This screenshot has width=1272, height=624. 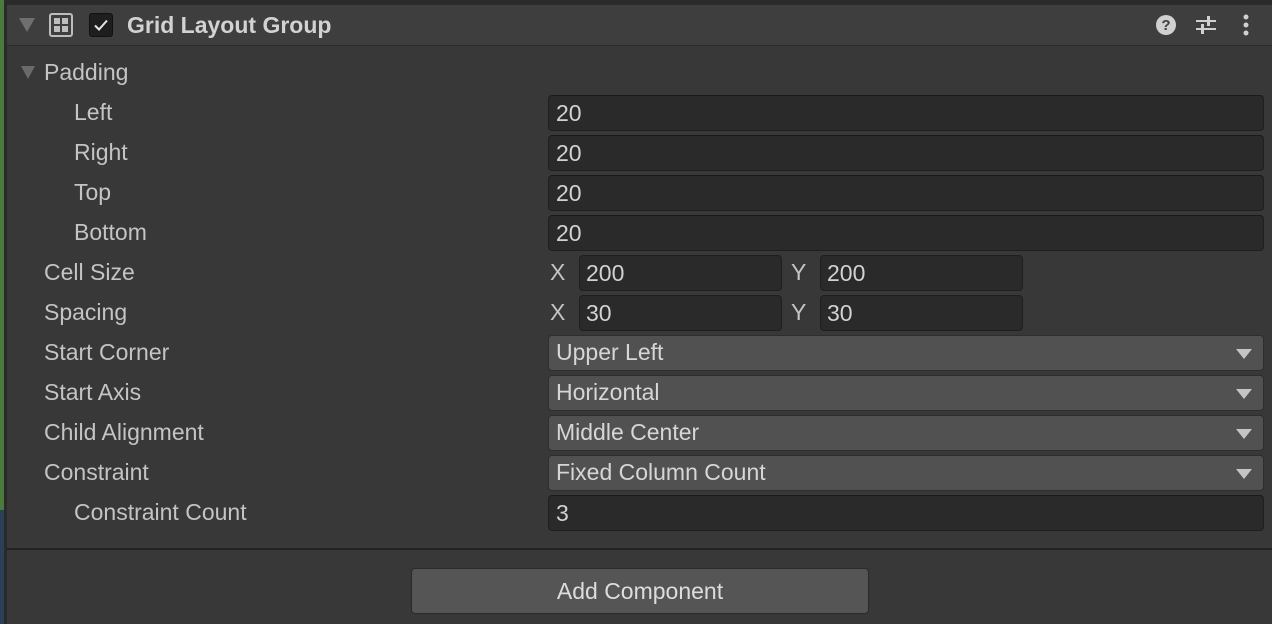 I want to click on checkmark-icon, so click(x=101, y=25).